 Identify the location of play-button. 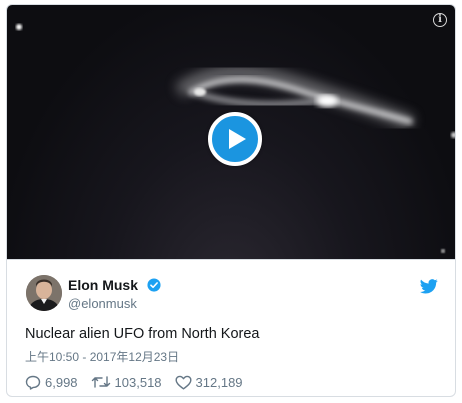
(235, 139).